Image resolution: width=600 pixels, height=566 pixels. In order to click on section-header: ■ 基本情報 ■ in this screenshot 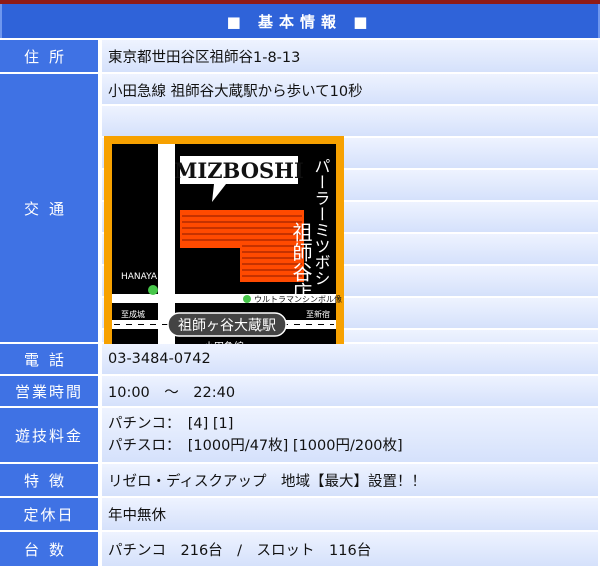, I will do `click(300, 21)`.